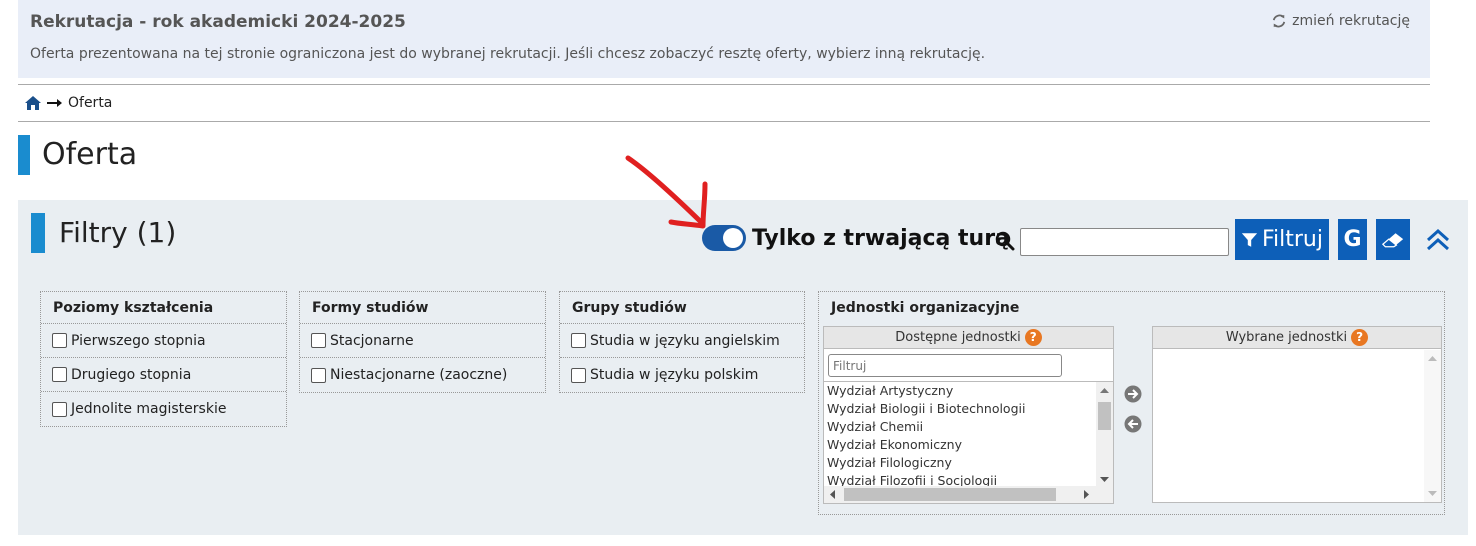 Image resolution: width=1476 pixels, height=546 pixels. What do you see at coordinates (1297, 414) in the screenshot?
I see `selected-units-box: Wybrane jednostki ?` at bounding box center [1297, 414].